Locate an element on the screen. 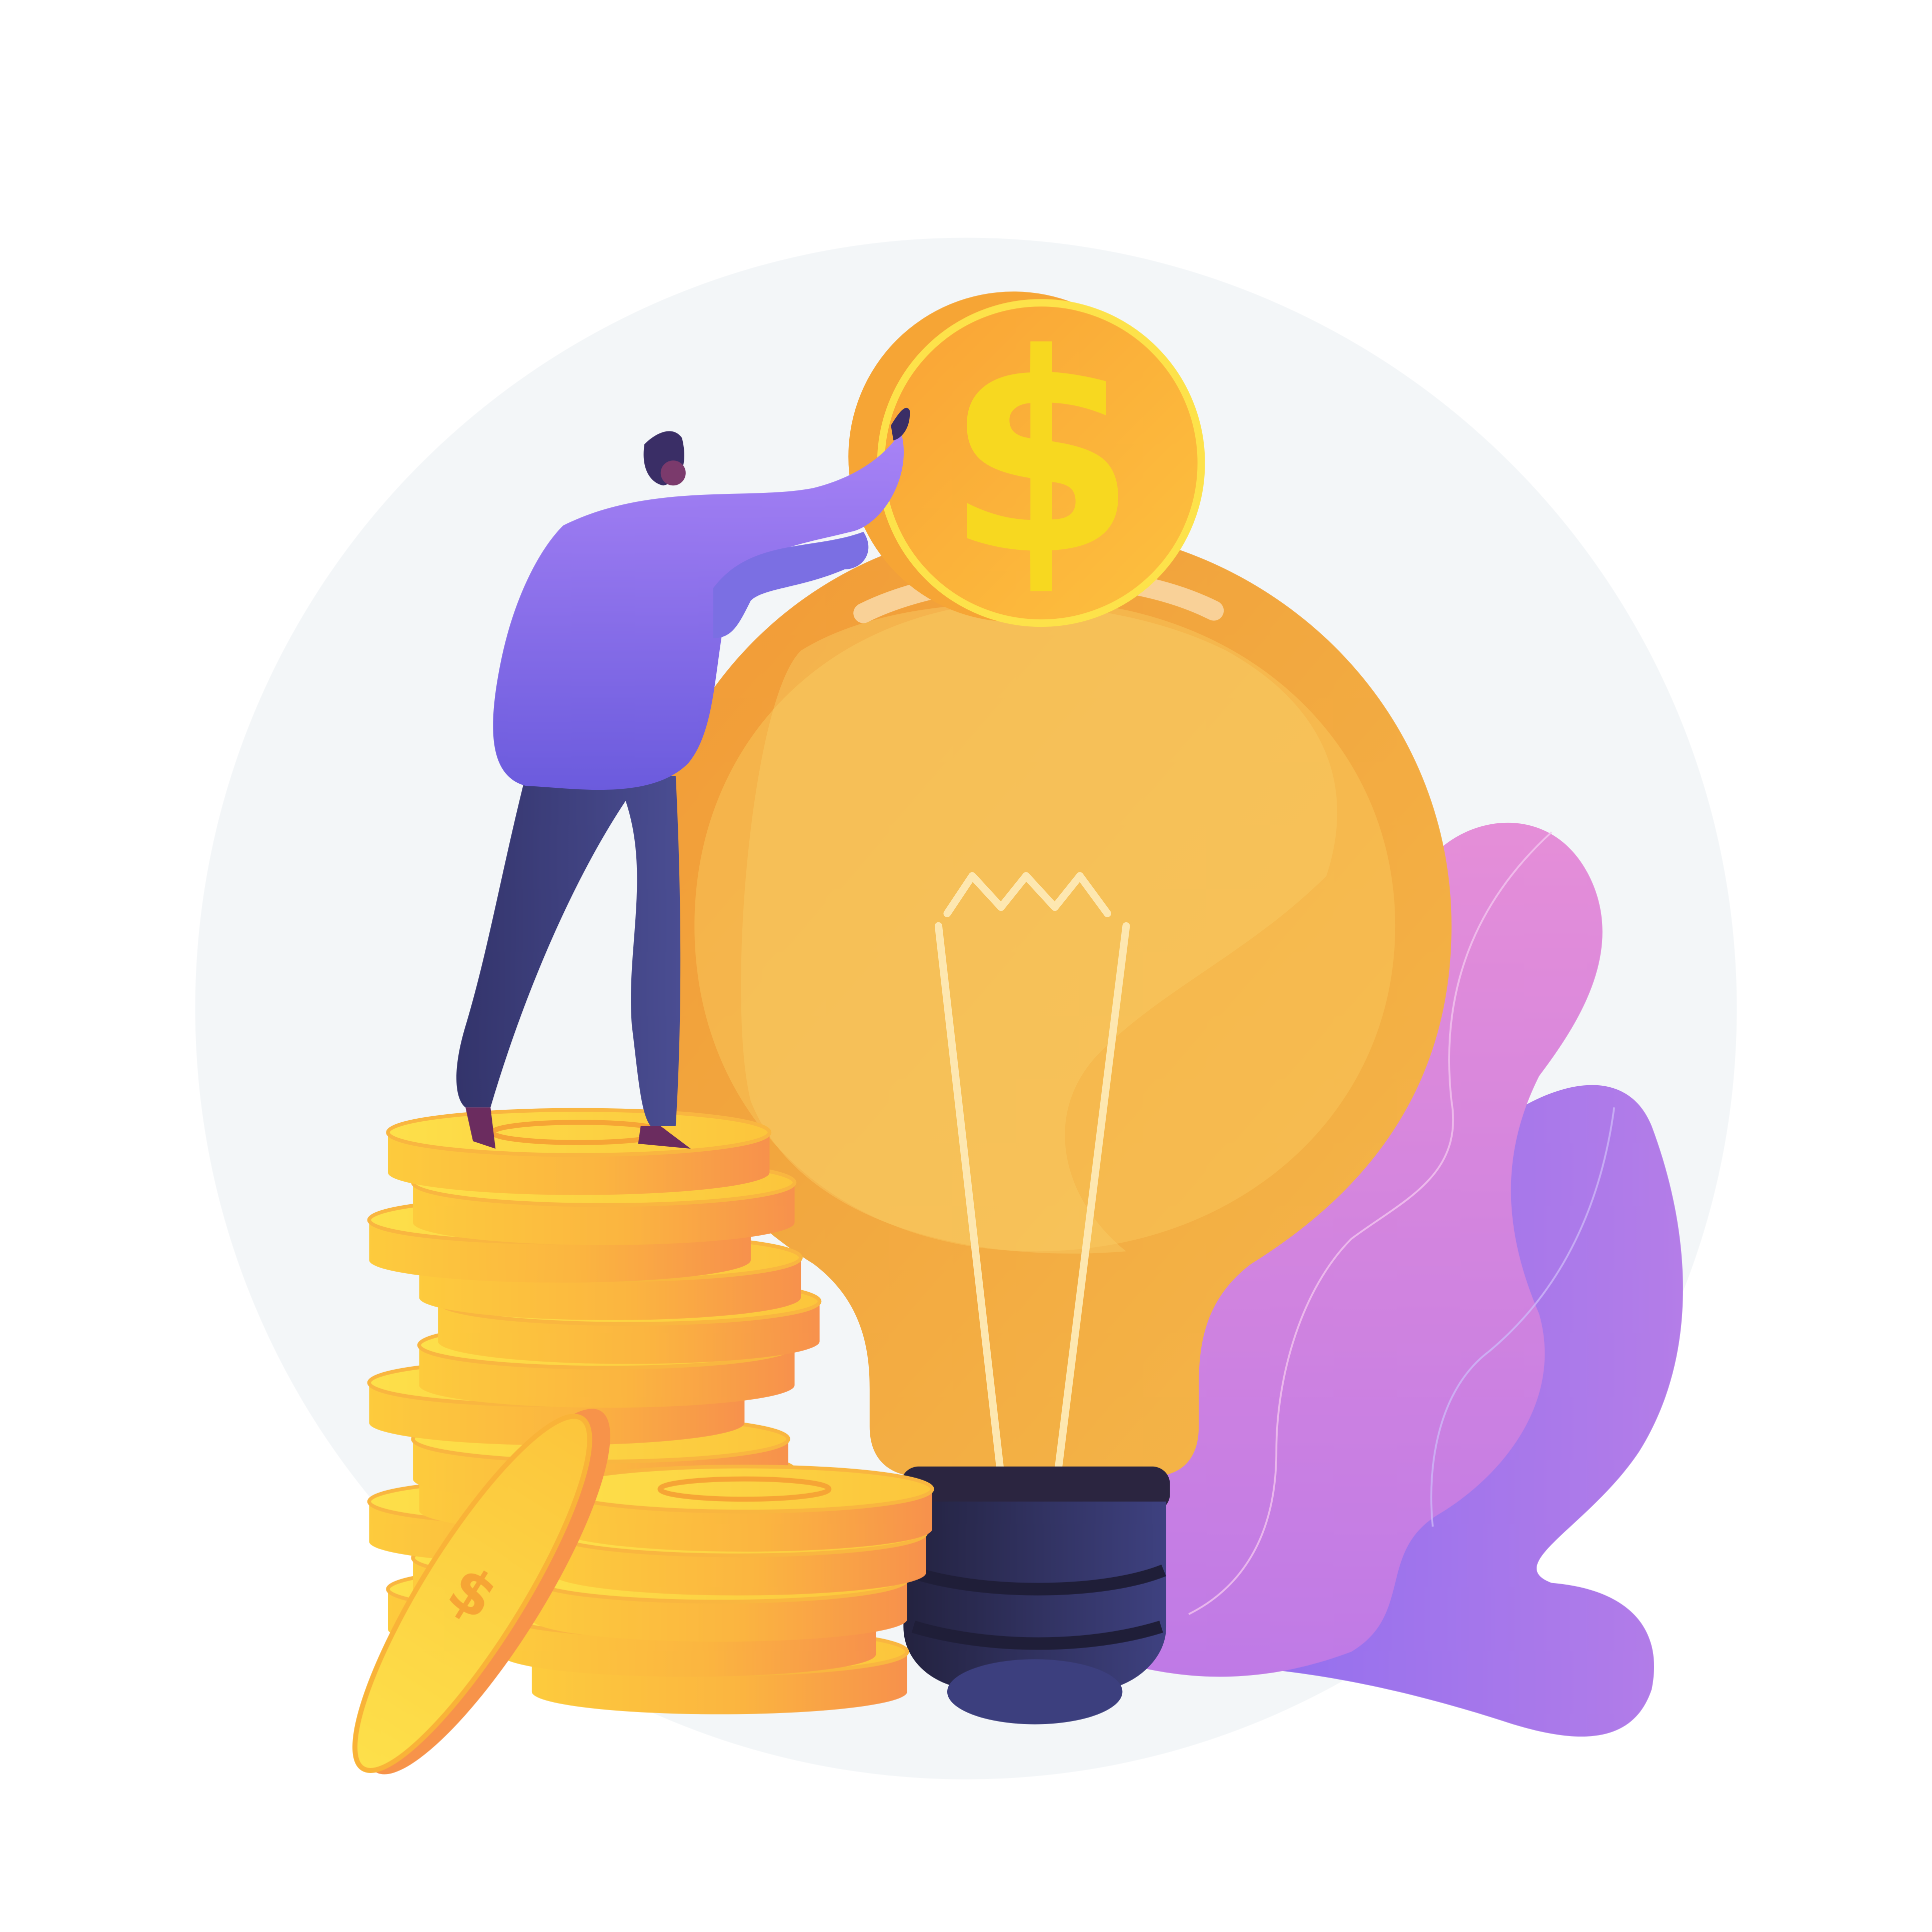  deposit-coin-dollar-icon: $ is located at coordinates (1041, 455).